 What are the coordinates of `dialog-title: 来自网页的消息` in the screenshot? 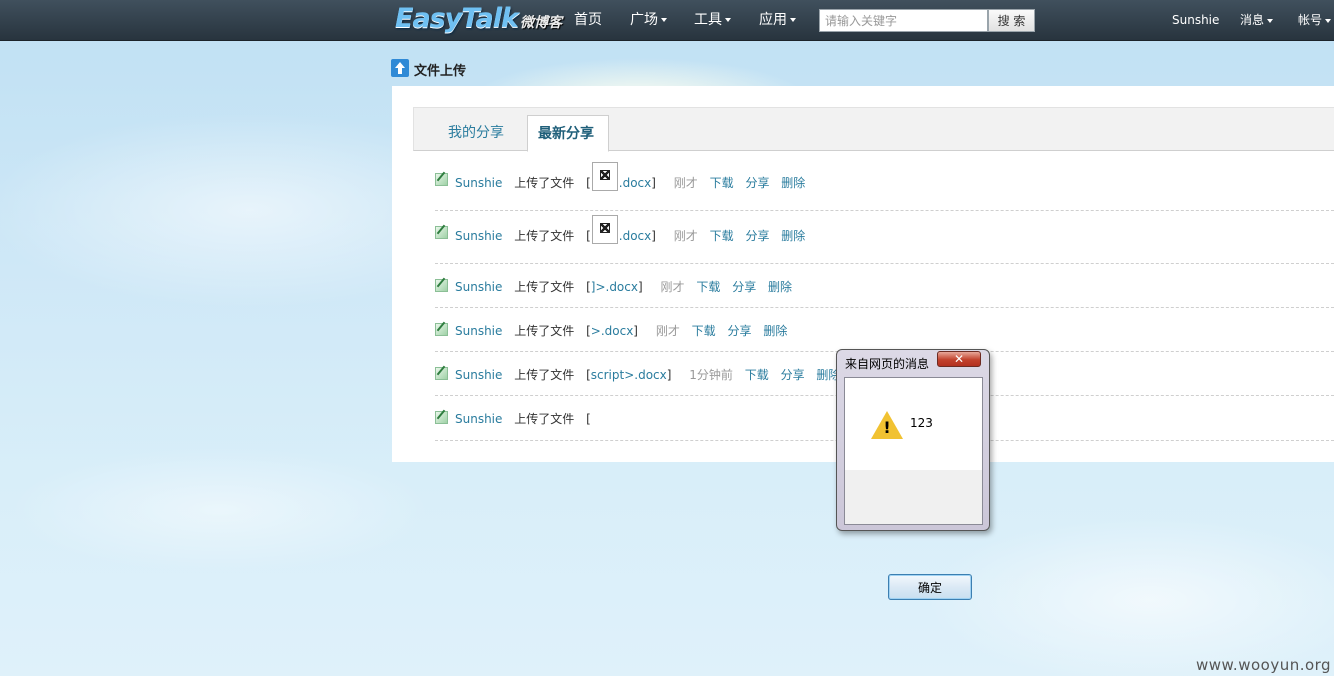 It's located at (887, 364).